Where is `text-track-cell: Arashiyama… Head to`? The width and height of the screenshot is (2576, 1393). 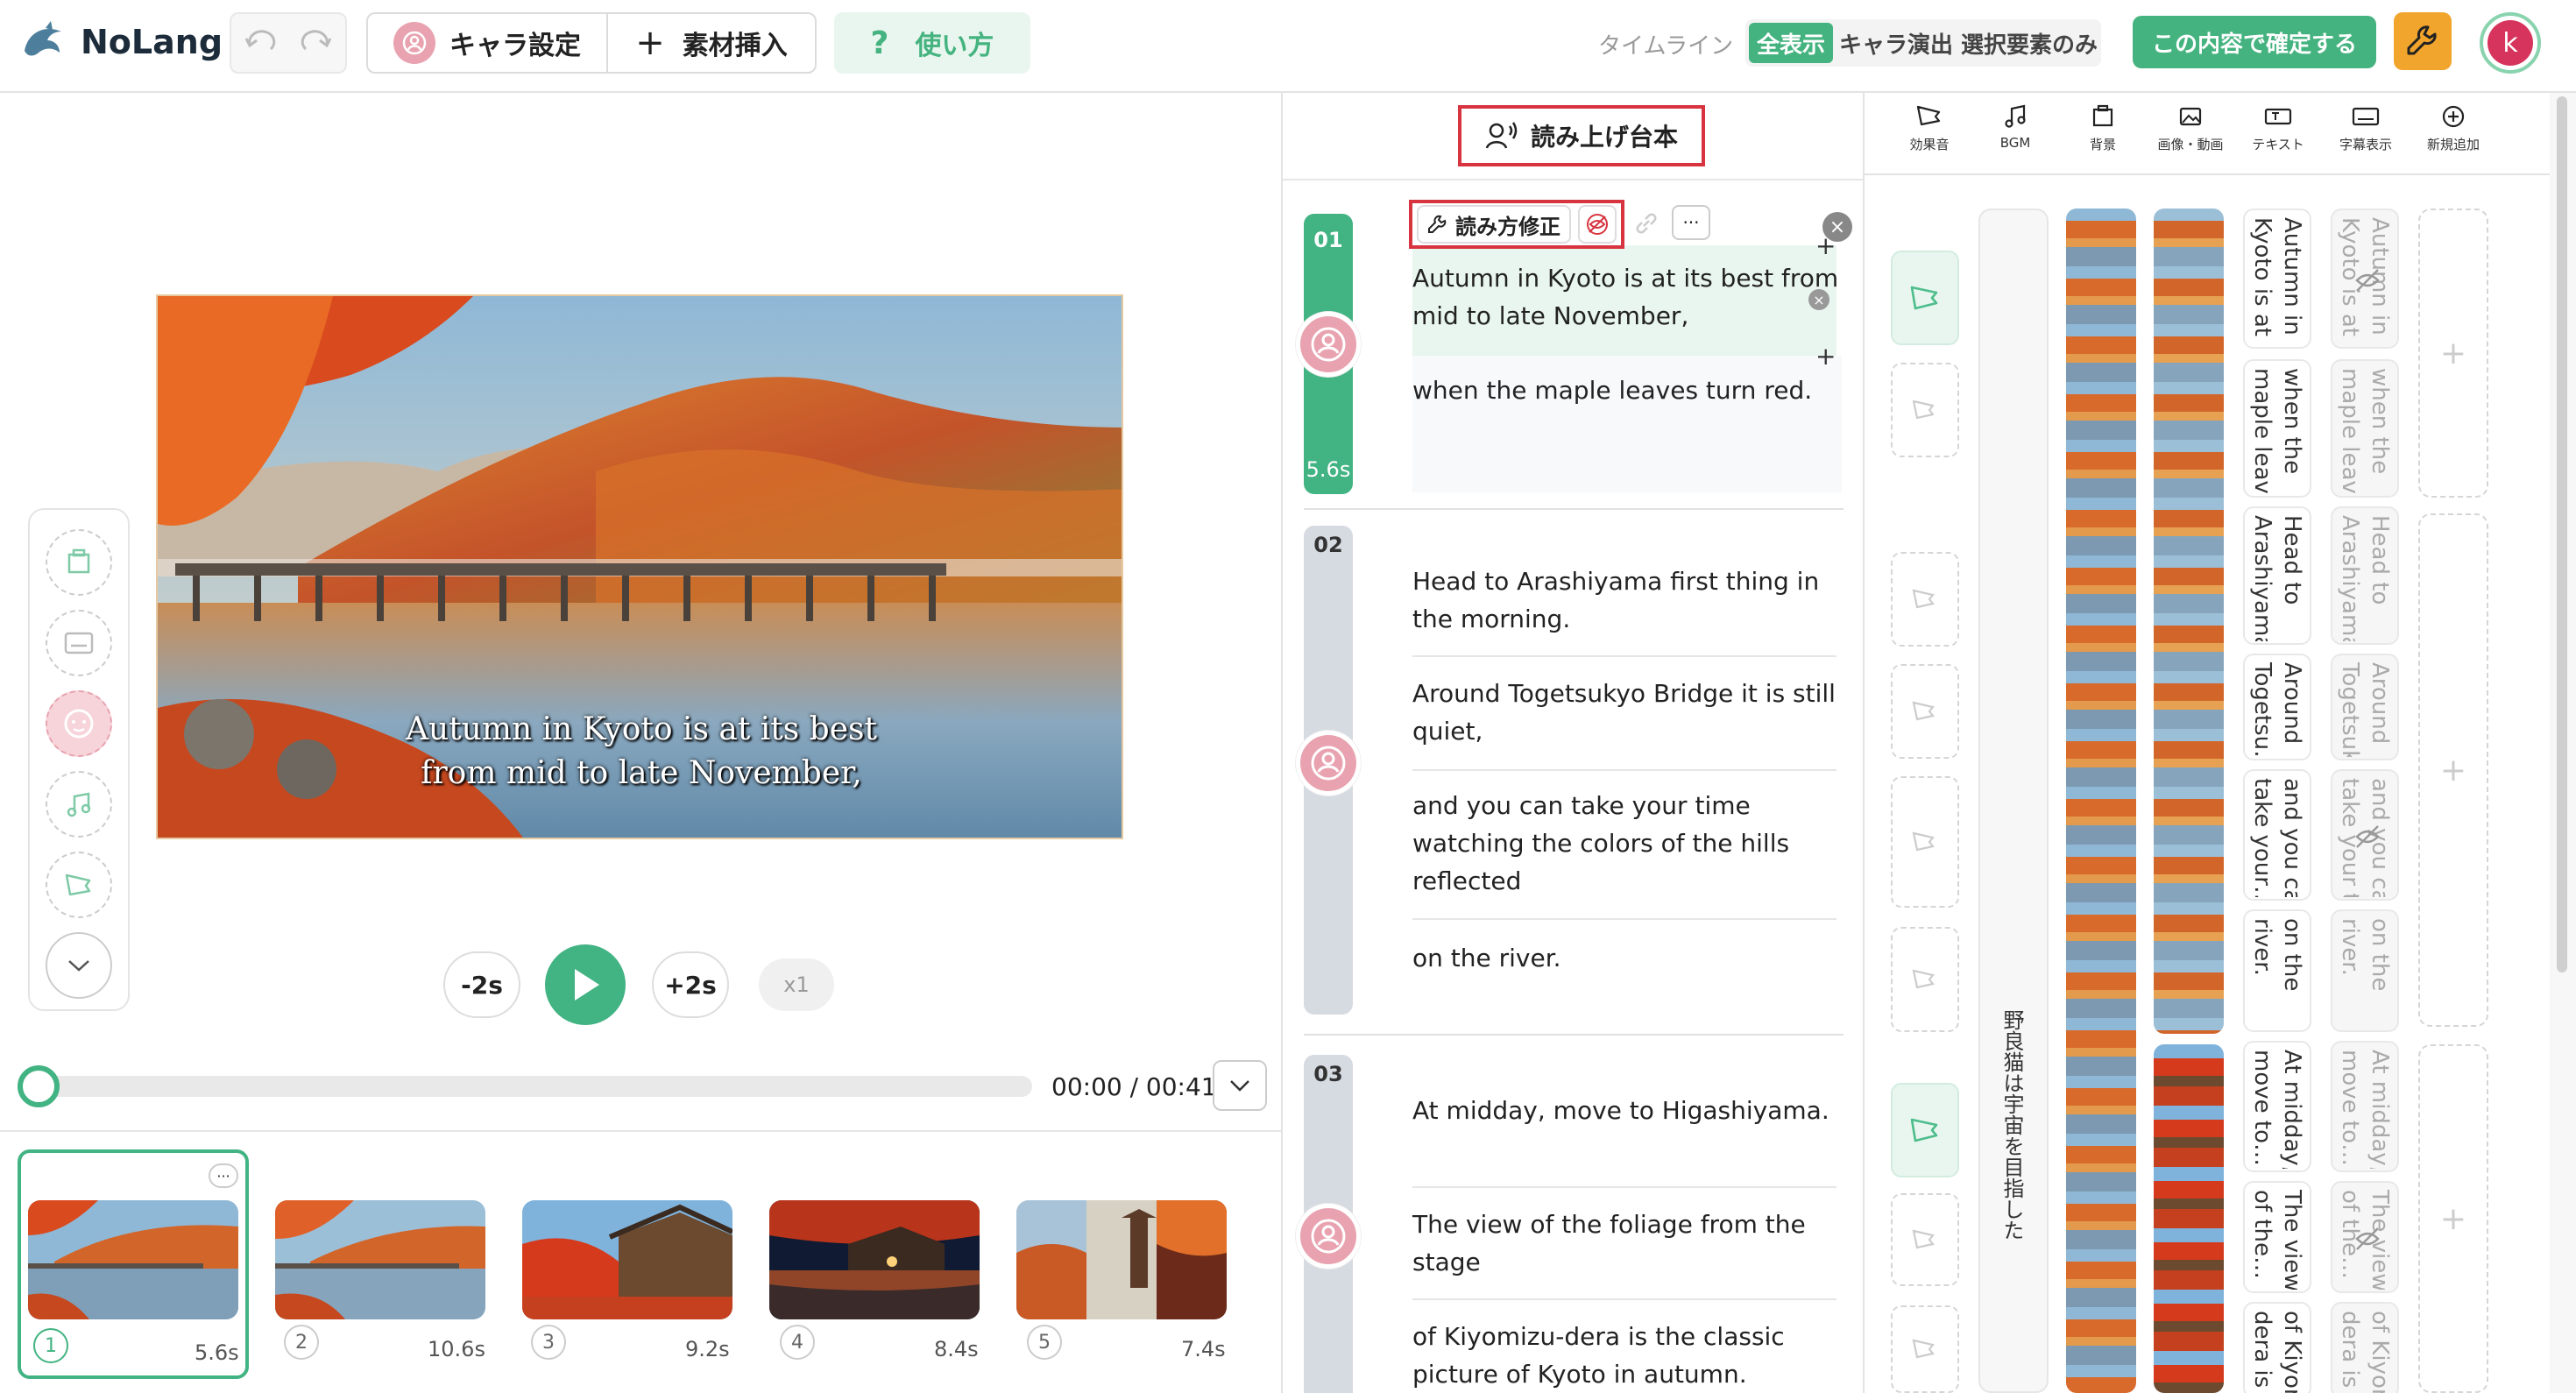
text-track-cell: Arashiyama… Head to is located at coordinates (2277, 575).